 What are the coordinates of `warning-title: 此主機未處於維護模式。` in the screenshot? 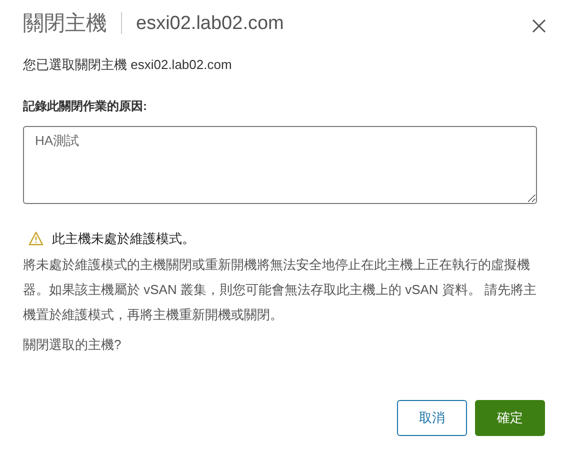 It's located at (123, 239).